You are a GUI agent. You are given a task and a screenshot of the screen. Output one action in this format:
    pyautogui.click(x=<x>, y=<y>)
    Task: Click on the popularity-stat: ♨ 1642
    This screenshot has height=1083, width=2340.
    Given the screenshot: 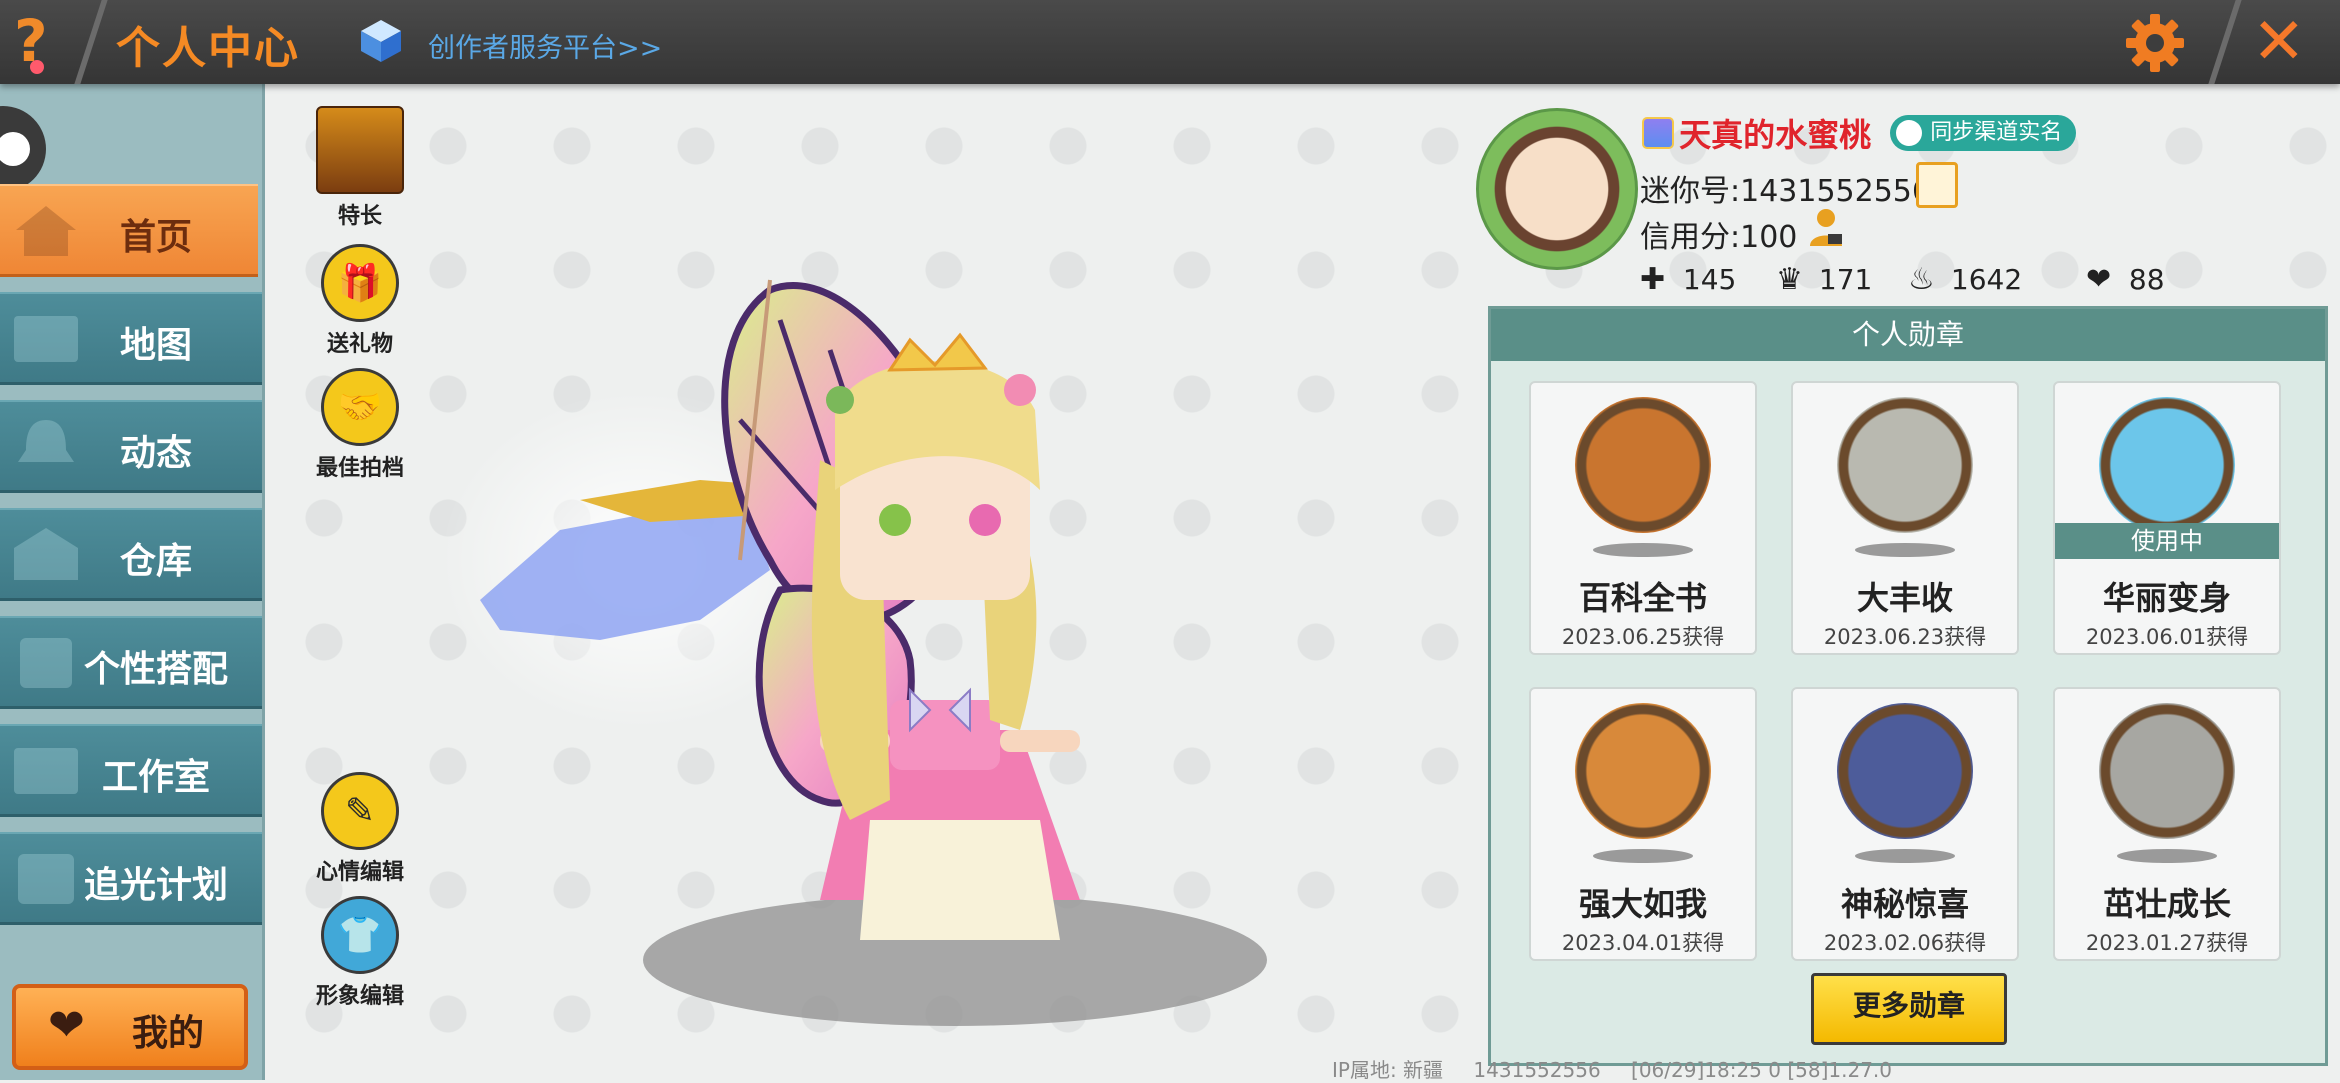 What is the action you would take?
    pyautogui.click(x=1965, y=279)
    